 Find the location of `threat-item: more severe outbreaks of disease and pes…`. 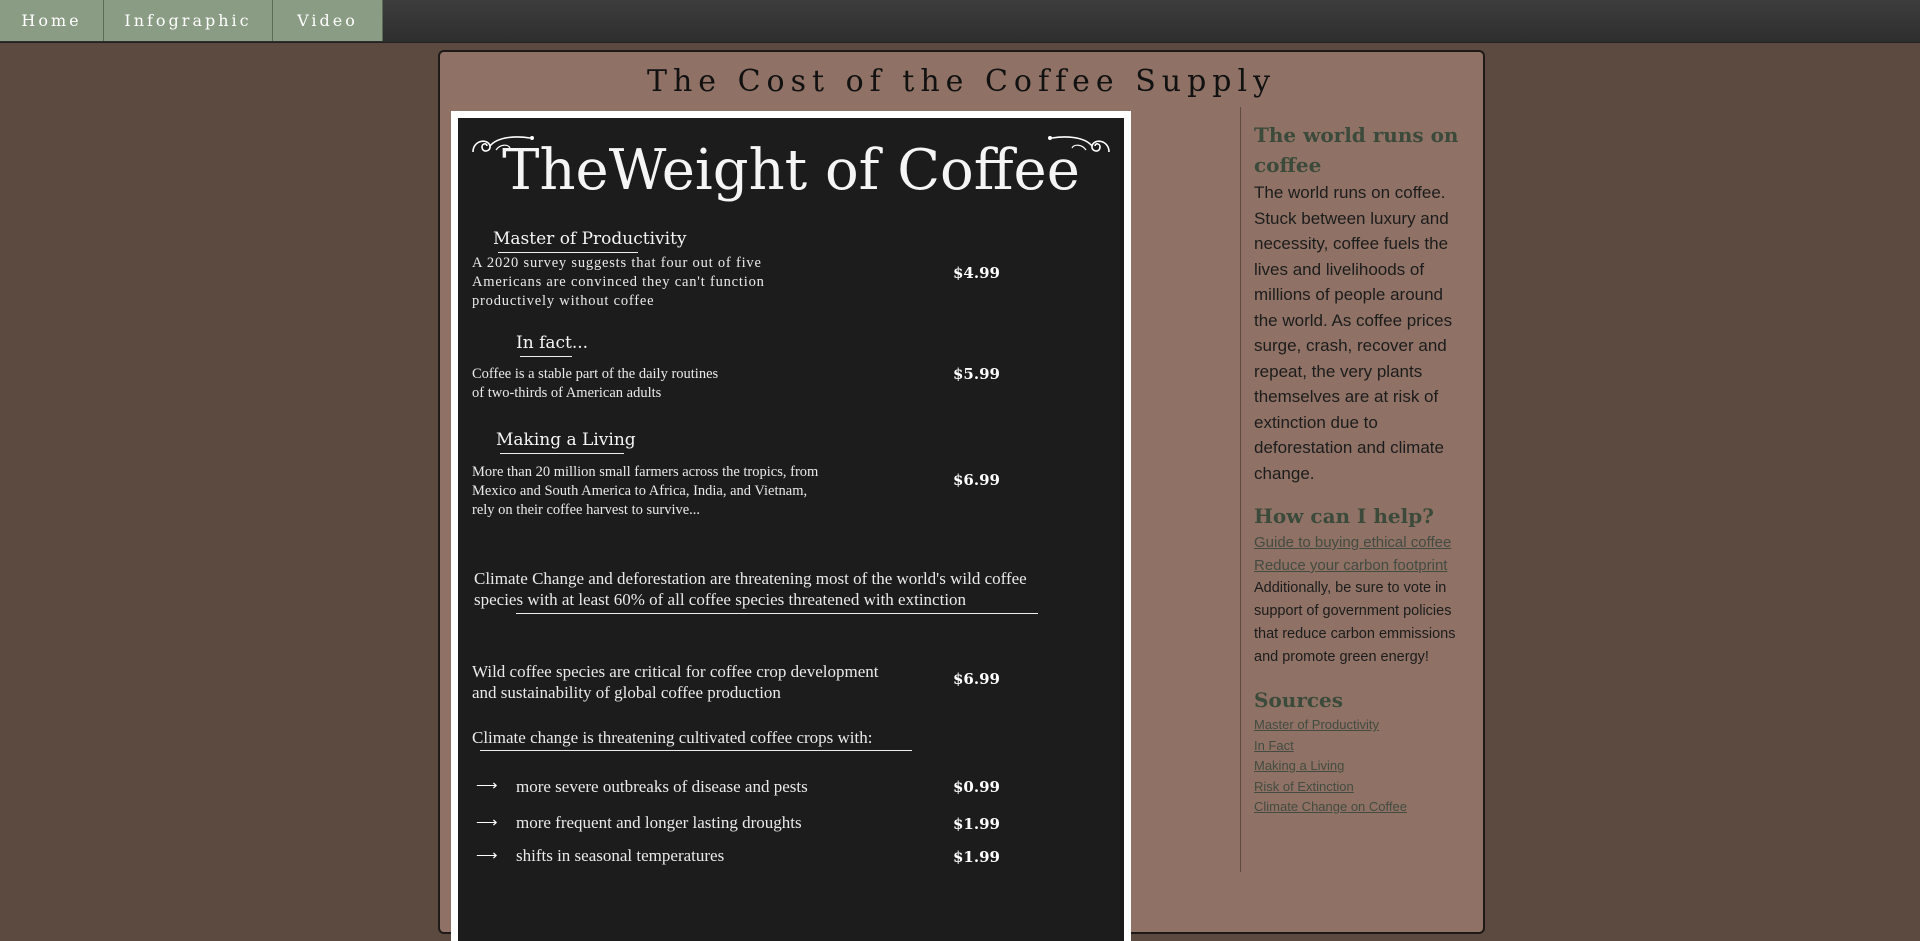

threat-item: more severe outbreaks of disease and pes… is located at coordinates (662, 786).